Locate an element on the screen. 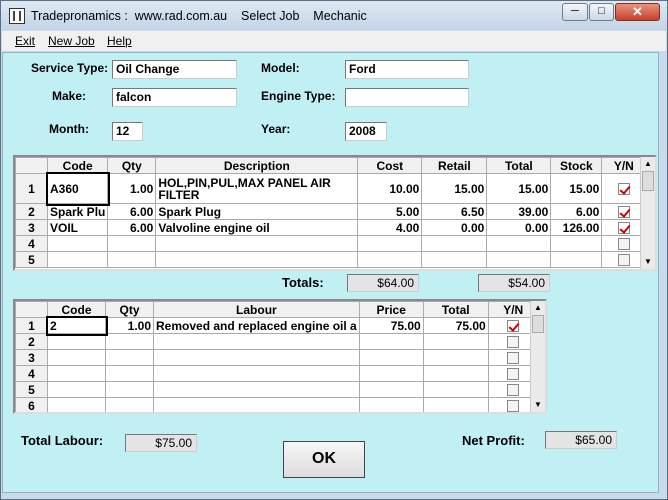  labour-row: 6 is located at coordinates (277, 404).